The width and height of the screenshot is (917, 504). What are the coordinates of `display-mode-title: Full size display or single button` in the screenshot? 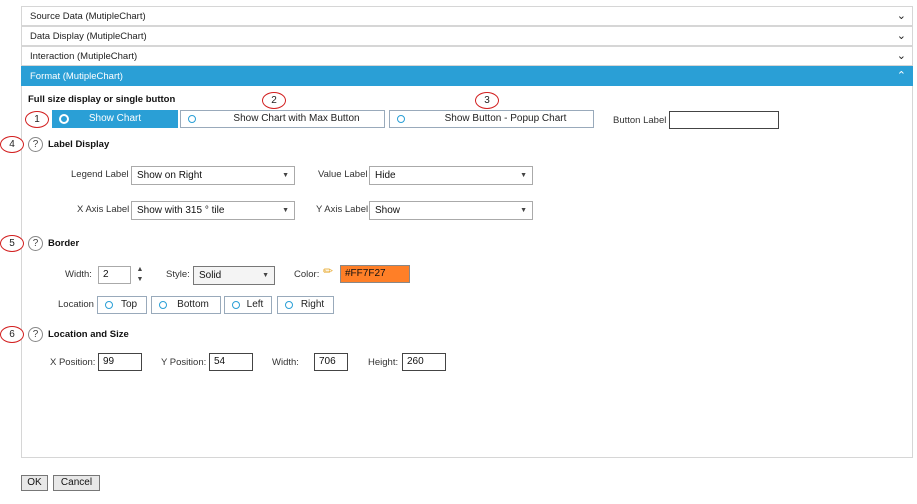 It's located at (102, 99).